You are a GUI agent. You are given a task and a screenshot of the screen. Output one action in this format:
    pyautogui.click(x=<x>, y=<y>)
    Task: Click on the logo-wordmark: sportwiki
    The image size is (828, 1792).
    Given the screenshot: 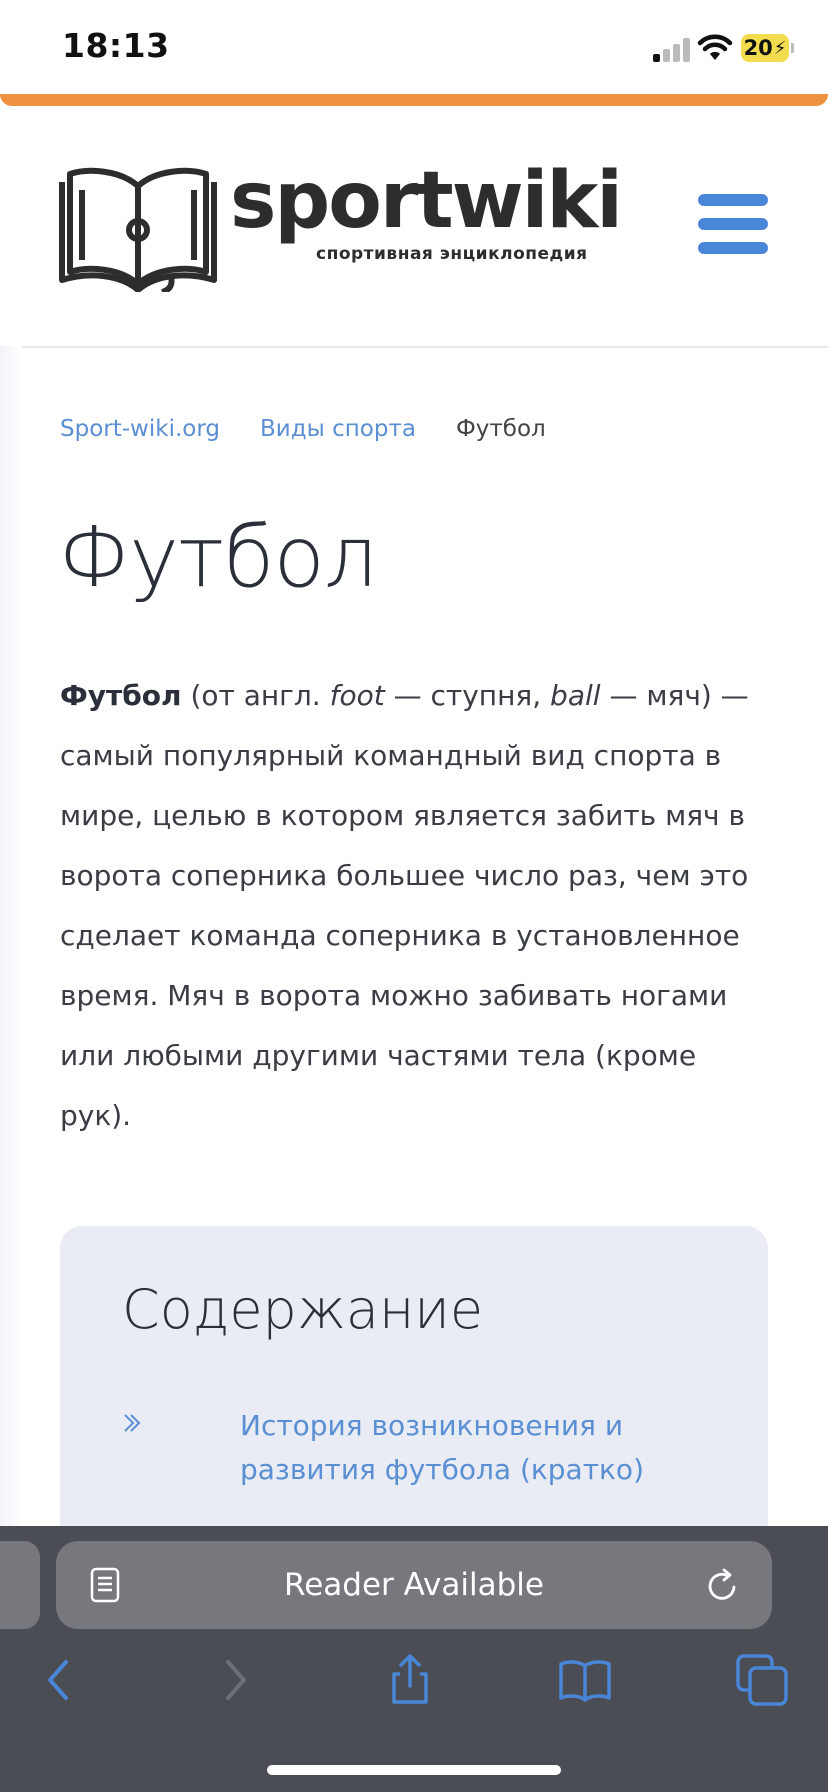 What is the action you would take?
    pyautogui.click(x=426, y=201)
    